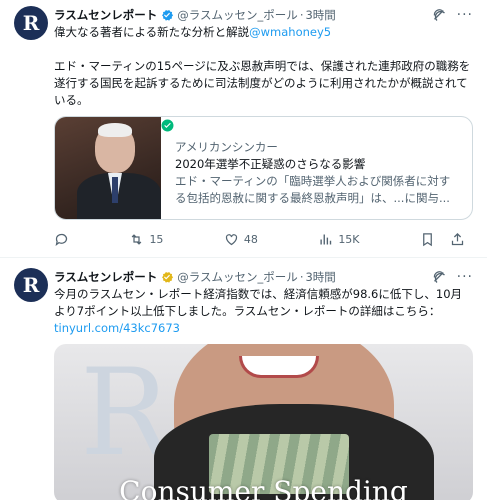  What do you see at coordinates (326, 239) in the screenshot?
I see `views-icon` at bounding box center [326, 239].